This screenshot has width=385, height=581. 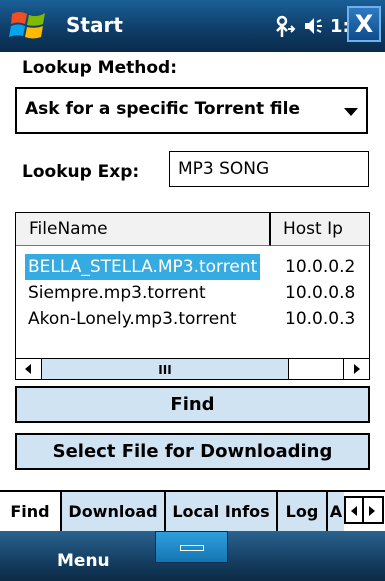 I want to click on tab-scroll-left-button, so click(x=354, y=510).